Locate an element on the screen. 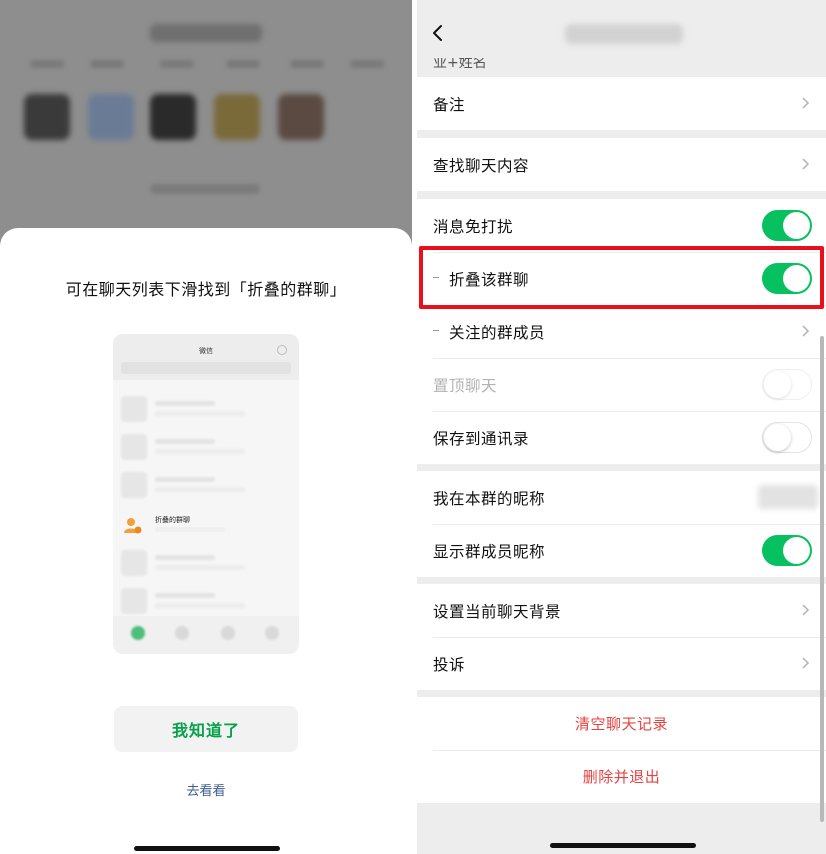 The width and height of the screenshot is (826, 854). settings-group-nickname: 我在本群的昵称 显示群成员昵称 is located at coordinates (621, 524).